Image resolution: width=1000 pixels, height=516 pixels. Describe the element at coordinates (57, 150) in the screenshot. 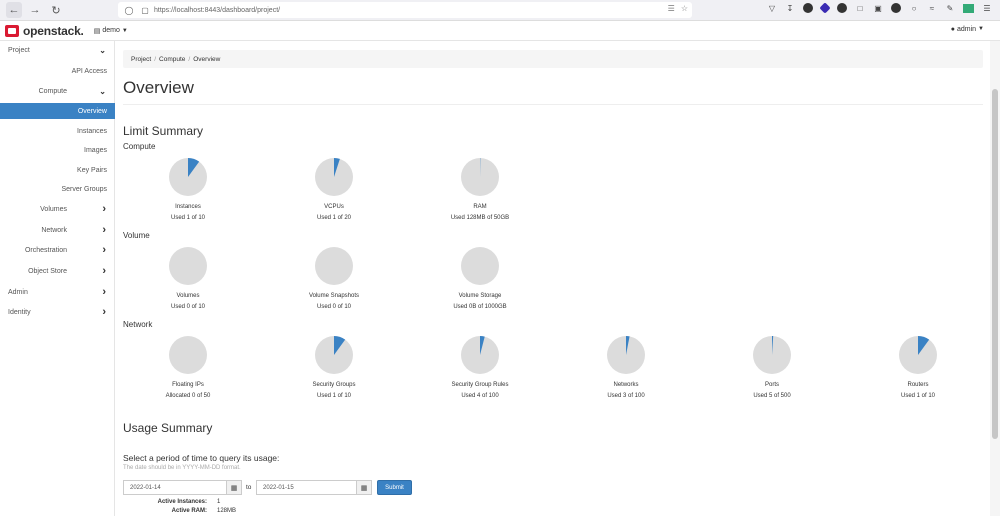

I see `sidebar-item-images: Images` at that location.